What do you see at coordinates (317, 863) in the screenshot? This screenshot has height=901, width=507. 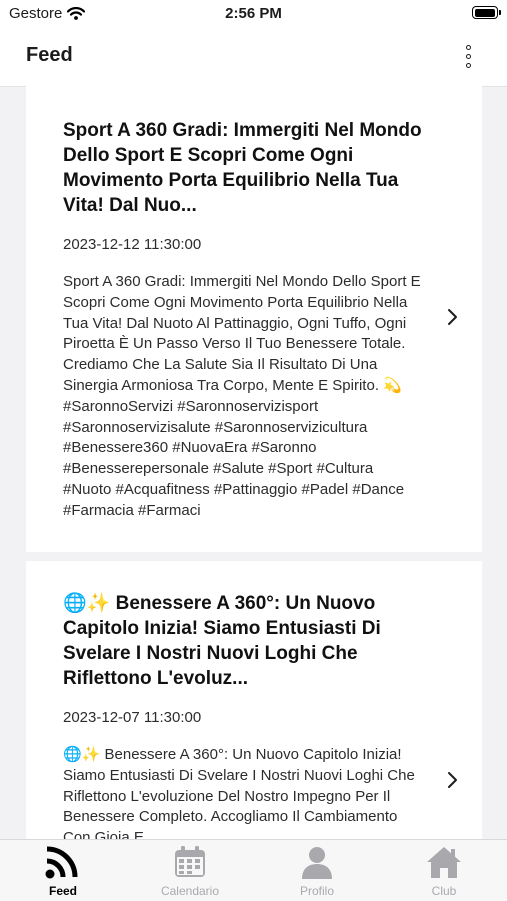 I see `profile-icon` at bounding box center [317, 863].